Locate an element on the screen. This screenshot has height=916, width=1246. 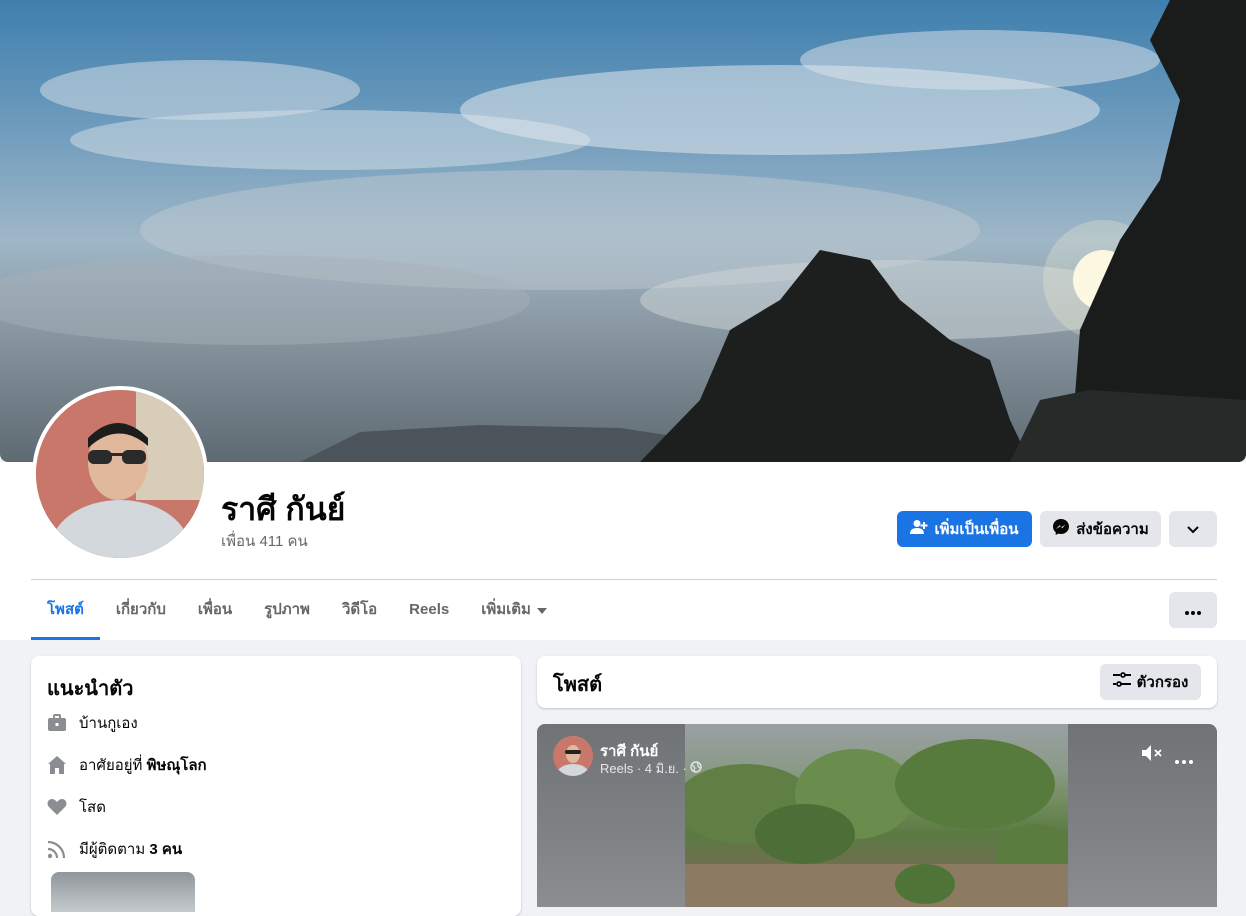
followers-prefix: มีผู้ติดตาม is located at coordinates (114, 849).